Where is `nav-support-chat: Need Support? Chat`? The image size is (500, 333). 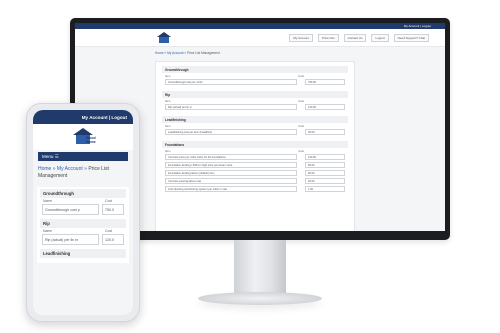
nav-support-chat: Need Support? Chat is located at coordinates (411, 37).